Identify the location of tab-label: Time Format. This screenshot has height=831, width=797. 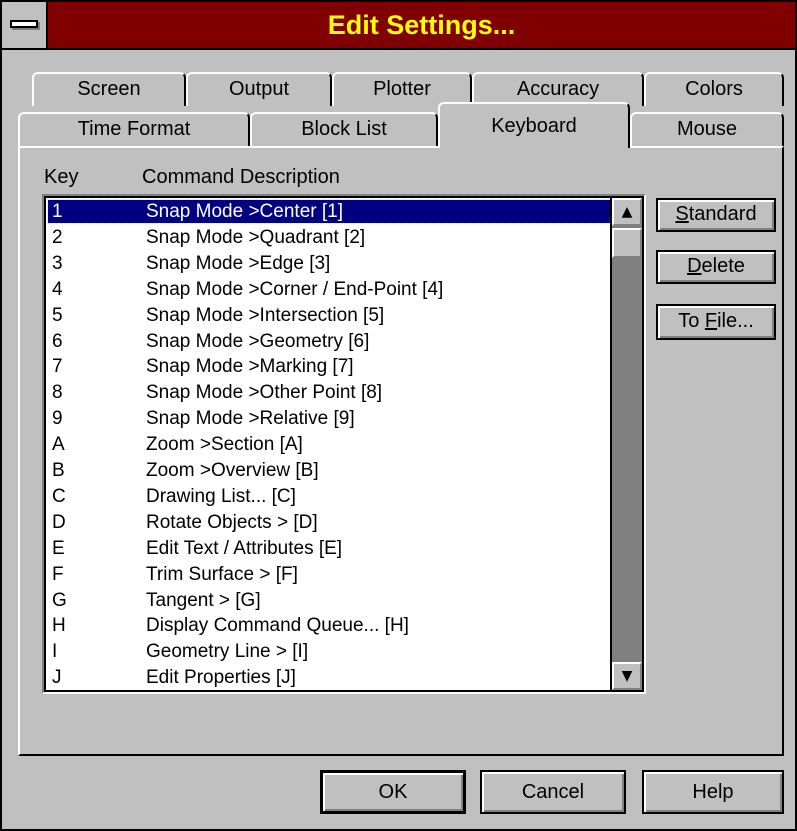
(134, 129).